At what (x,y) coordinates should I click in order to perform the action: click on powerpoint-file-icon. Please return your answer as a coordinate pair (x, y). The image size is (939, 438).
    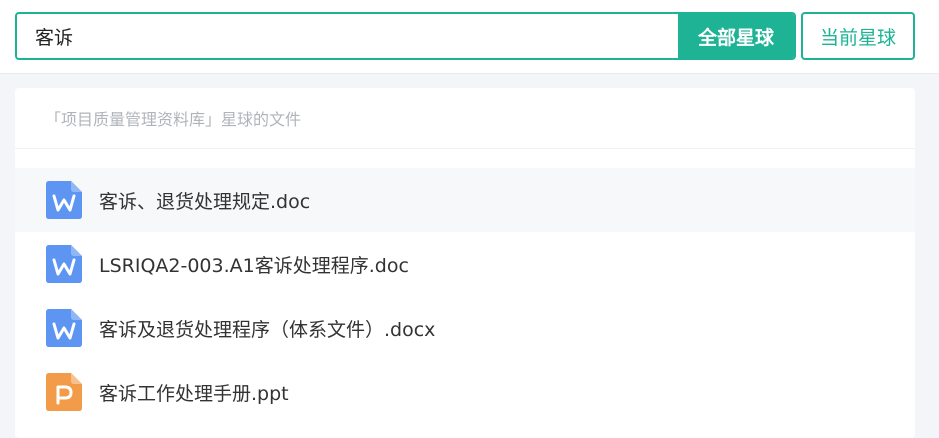
    Looking at the image, I should click on (64, 392).